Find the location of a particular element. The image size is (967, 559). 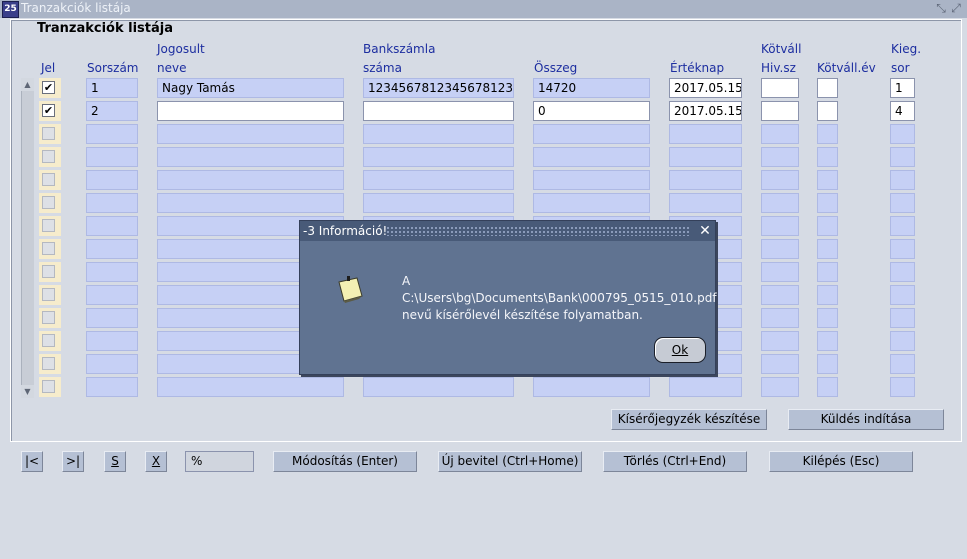

last-record-button: >| is located at coordinates (73, 461).